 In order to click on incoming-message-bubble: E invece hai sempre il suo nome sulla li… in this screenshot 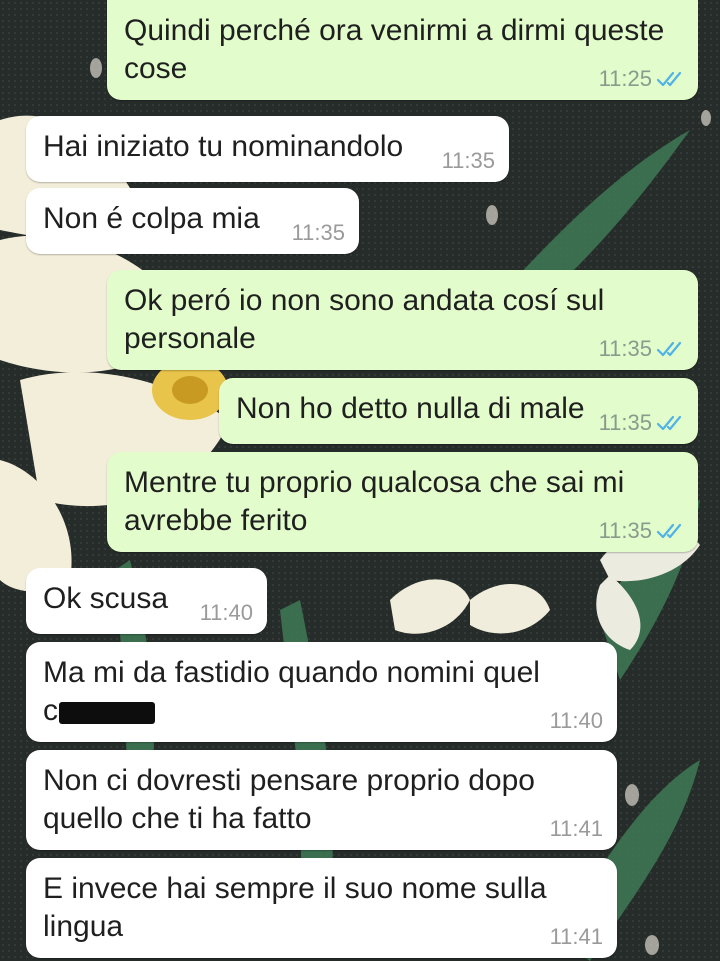, I will do `click(321, 908)`.